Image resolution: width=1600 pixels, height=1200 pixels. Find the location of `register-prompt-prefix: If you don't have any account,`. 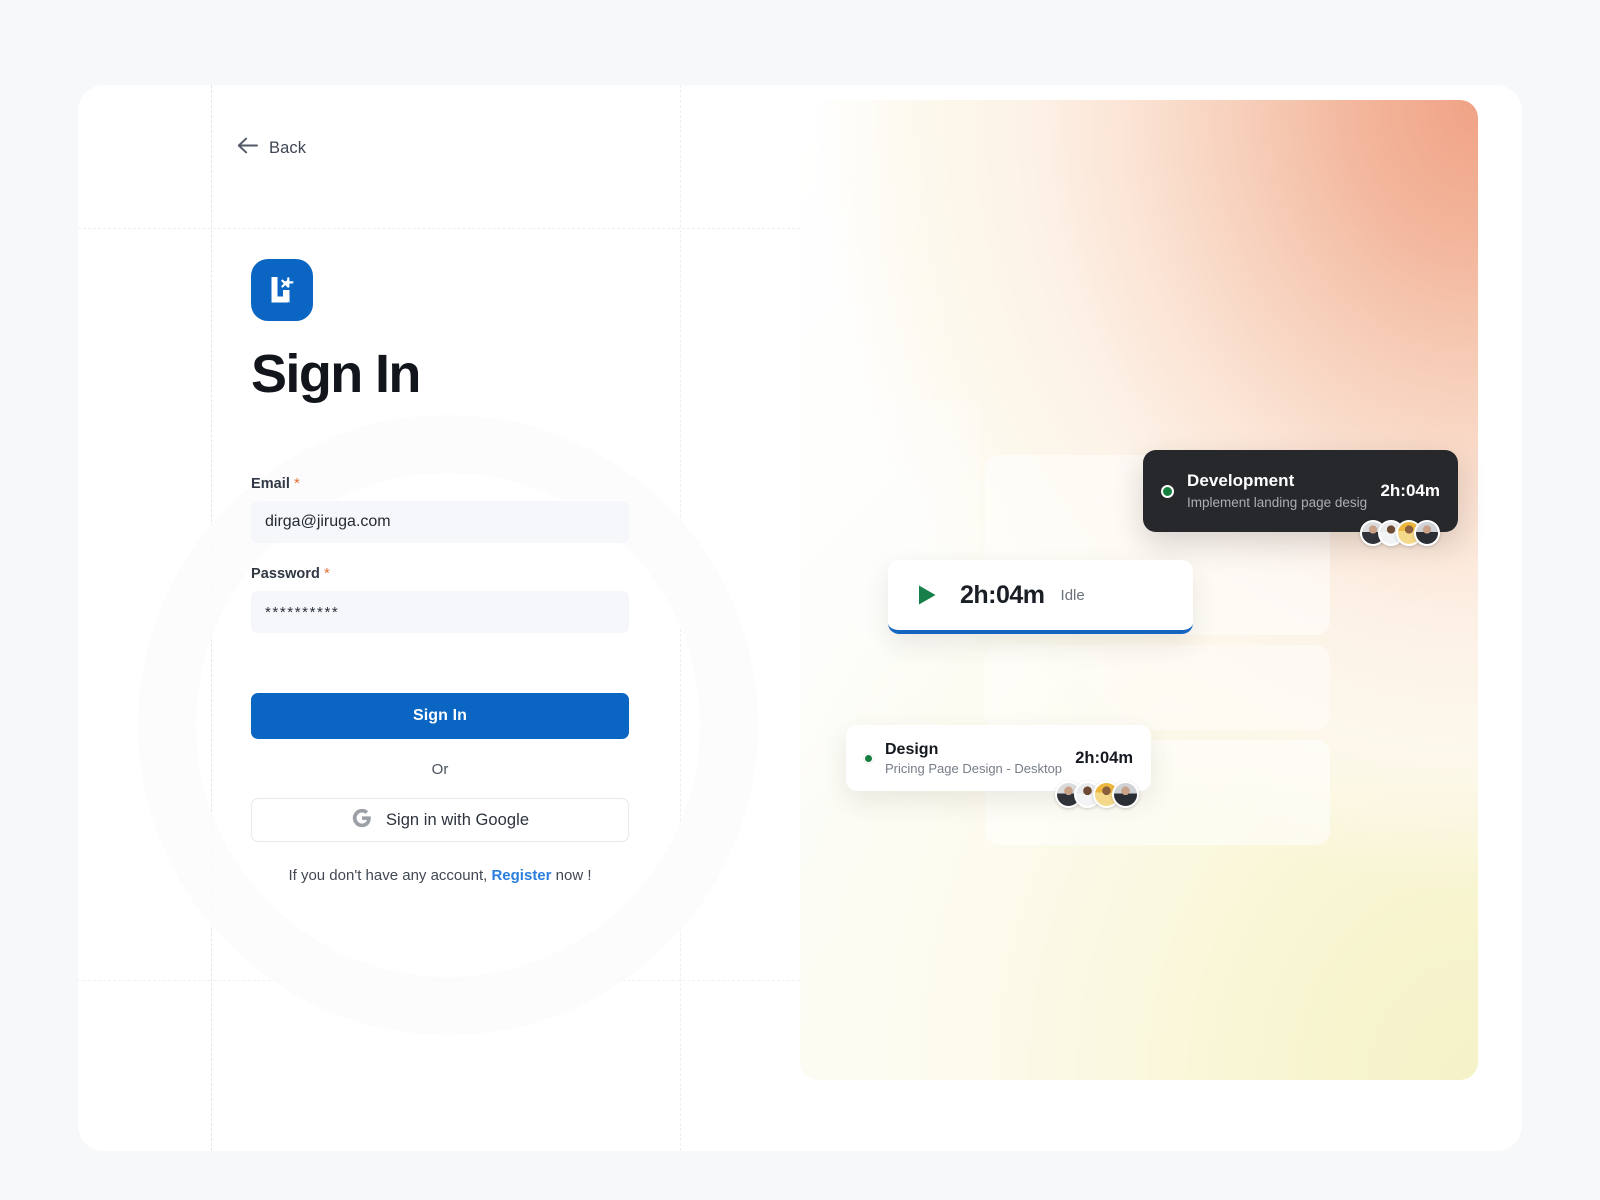

register-prompt-prefix: If you don't have any account, is located at coordinates (388, 875).